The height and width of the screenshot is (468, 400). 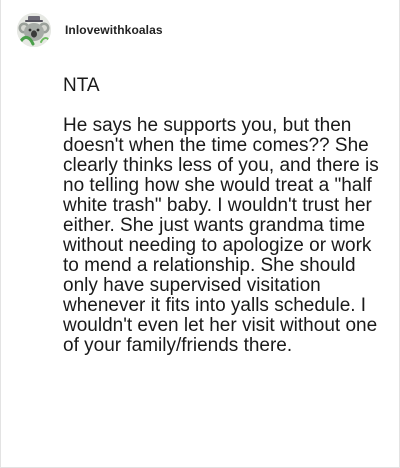 I want to click on username: Inlovewithkoalas, so click(x=114, y=30).